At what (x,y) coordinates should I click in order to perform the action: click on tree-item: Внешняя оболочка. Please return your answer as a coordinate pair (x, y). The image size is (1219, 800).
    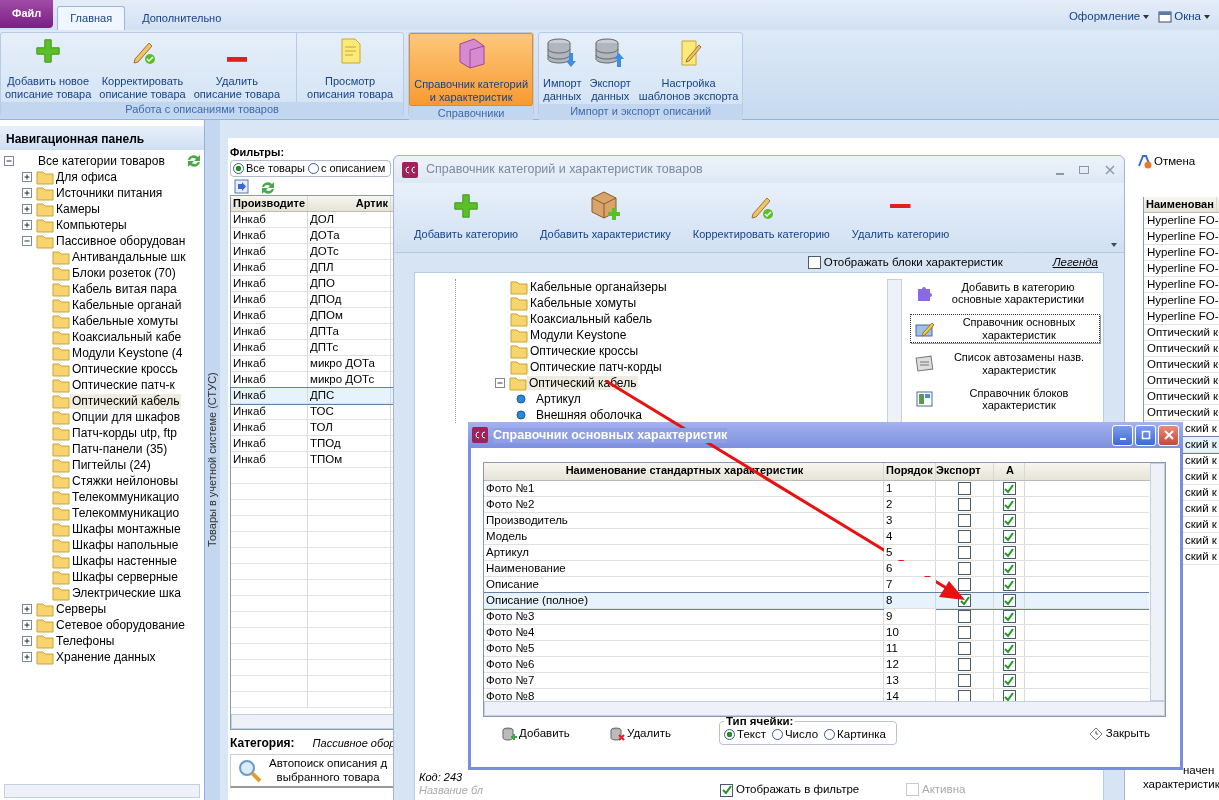
    Looking at the image, I should click on (589, 414).